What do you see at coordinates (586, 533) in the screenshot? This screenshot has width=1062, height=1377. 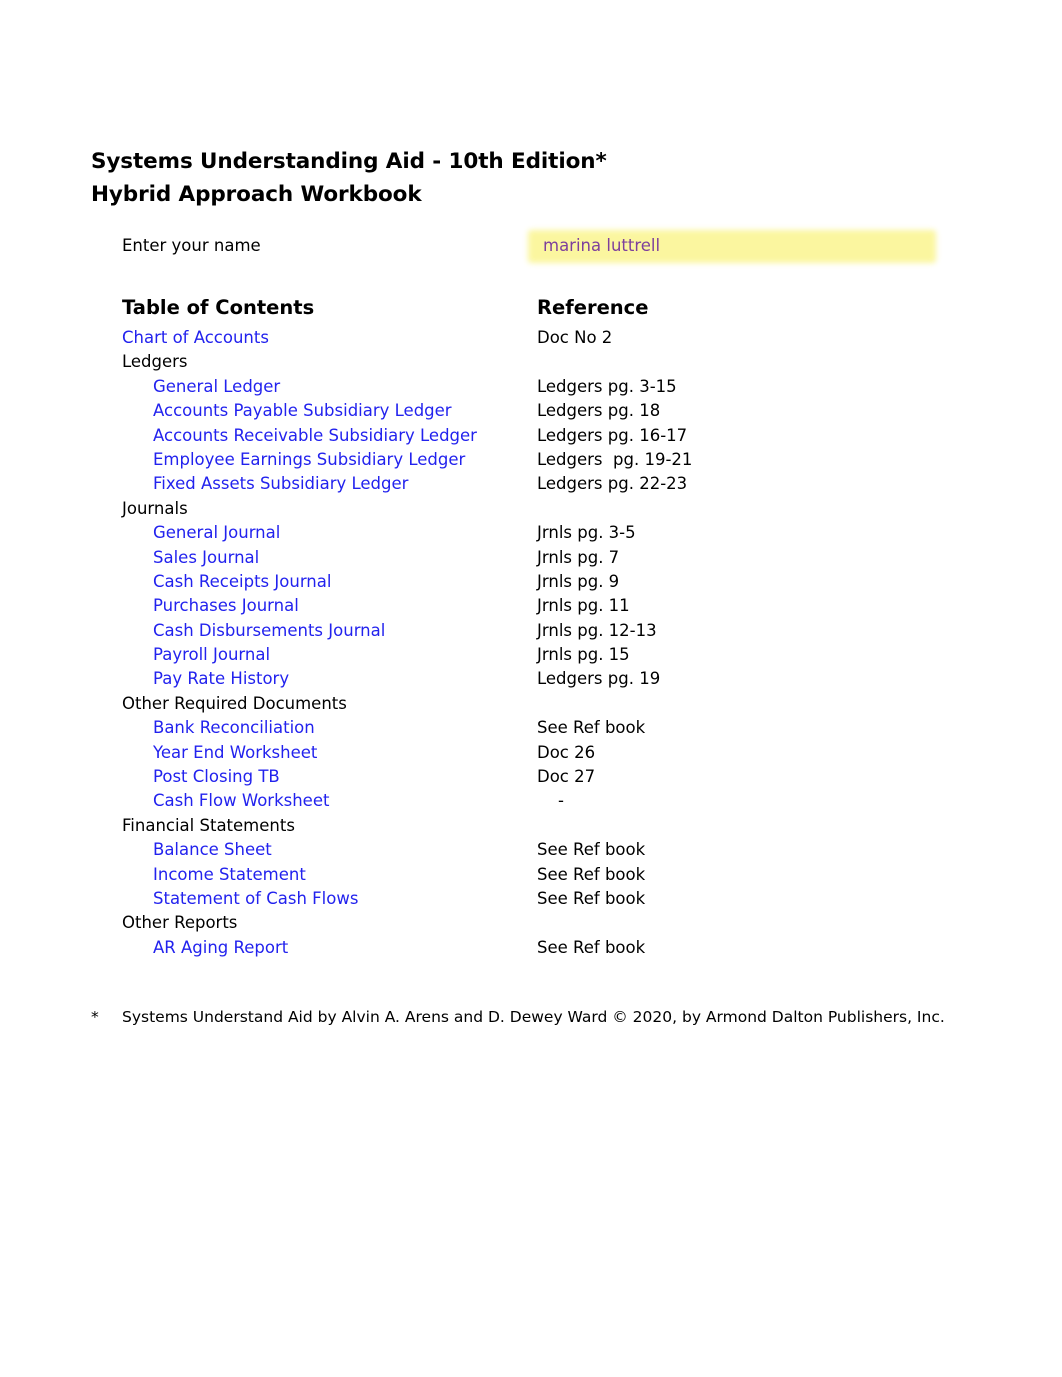 I see `toc-reference: Jrnls pg. 3-5` at bounding box center [586, 533].